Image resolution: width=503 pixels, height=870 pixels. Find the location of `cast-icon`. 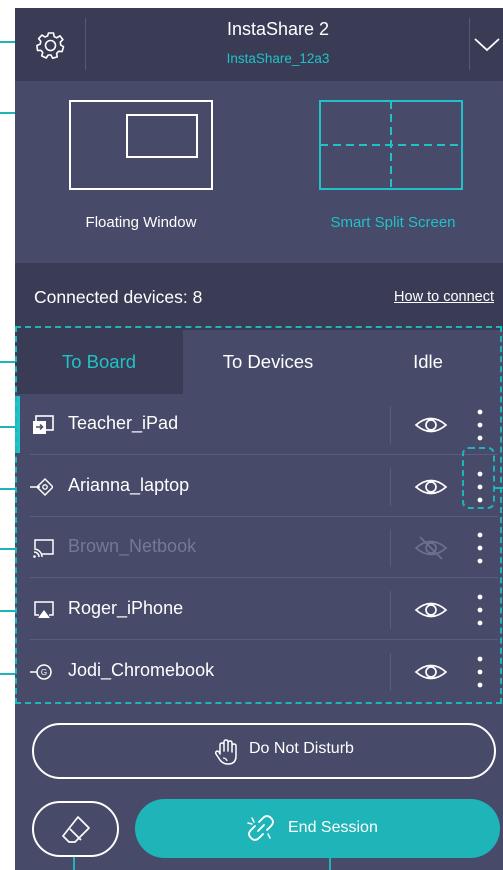

cast-icon is located at coordinates (43, 548).